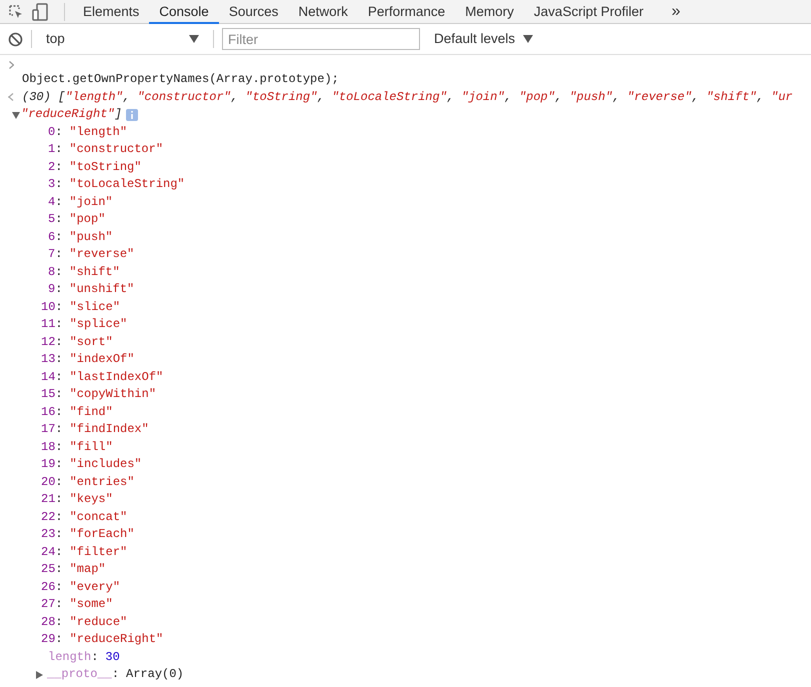 This screenshot has height=687, width=811. I want to click on property-value: "keys", so click(91, 499).